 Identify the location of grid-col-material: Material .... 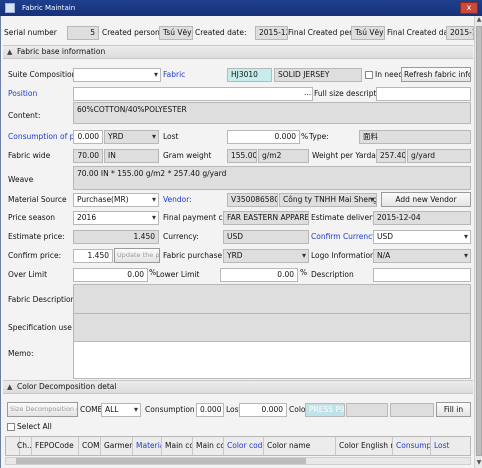
(147, 446).